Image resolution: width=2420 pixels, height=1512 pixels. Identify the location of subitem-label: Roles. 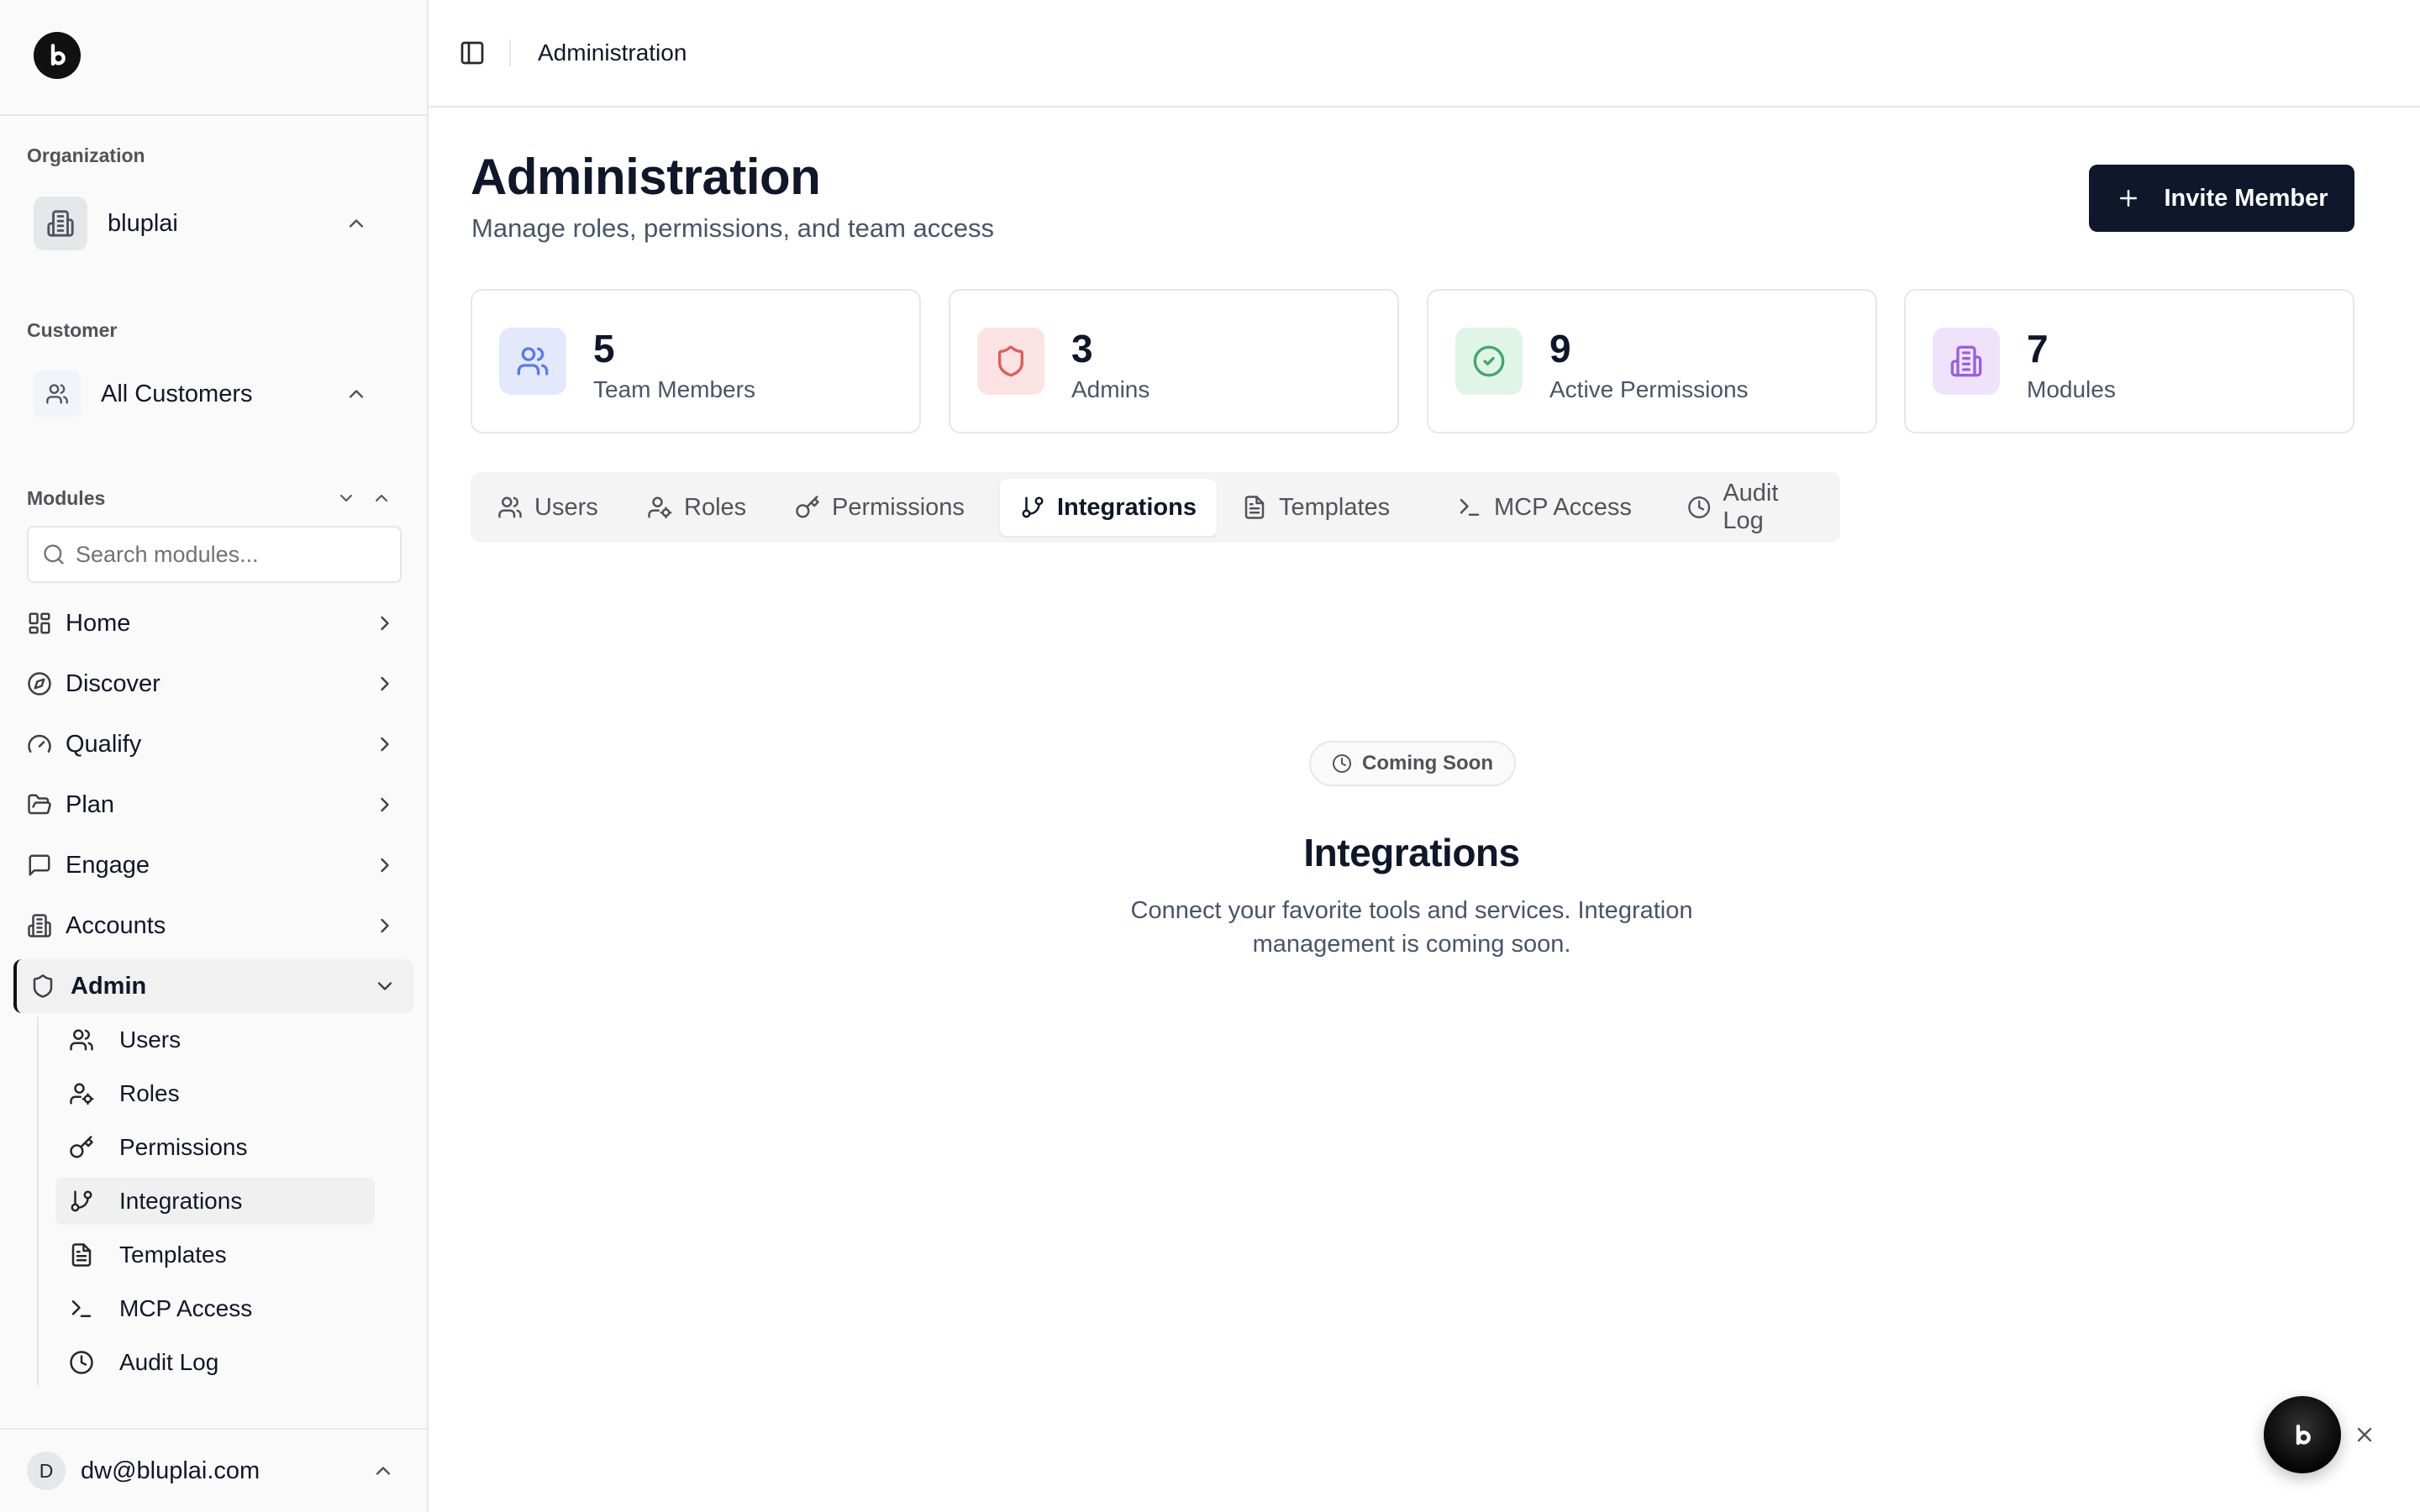
(149, 1093).